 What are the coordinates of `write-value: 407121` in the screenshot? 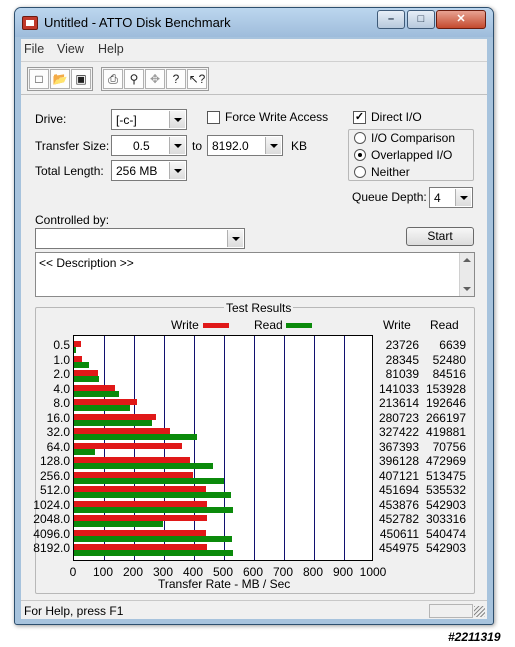 It's located at (398, 475).